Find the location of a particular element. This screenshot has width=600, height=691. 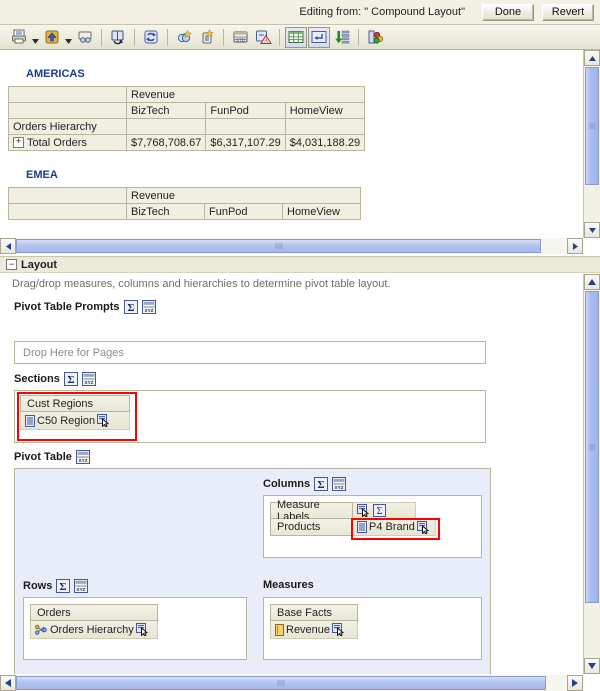

revert-button: Revert is located at coordinates (568, 12).